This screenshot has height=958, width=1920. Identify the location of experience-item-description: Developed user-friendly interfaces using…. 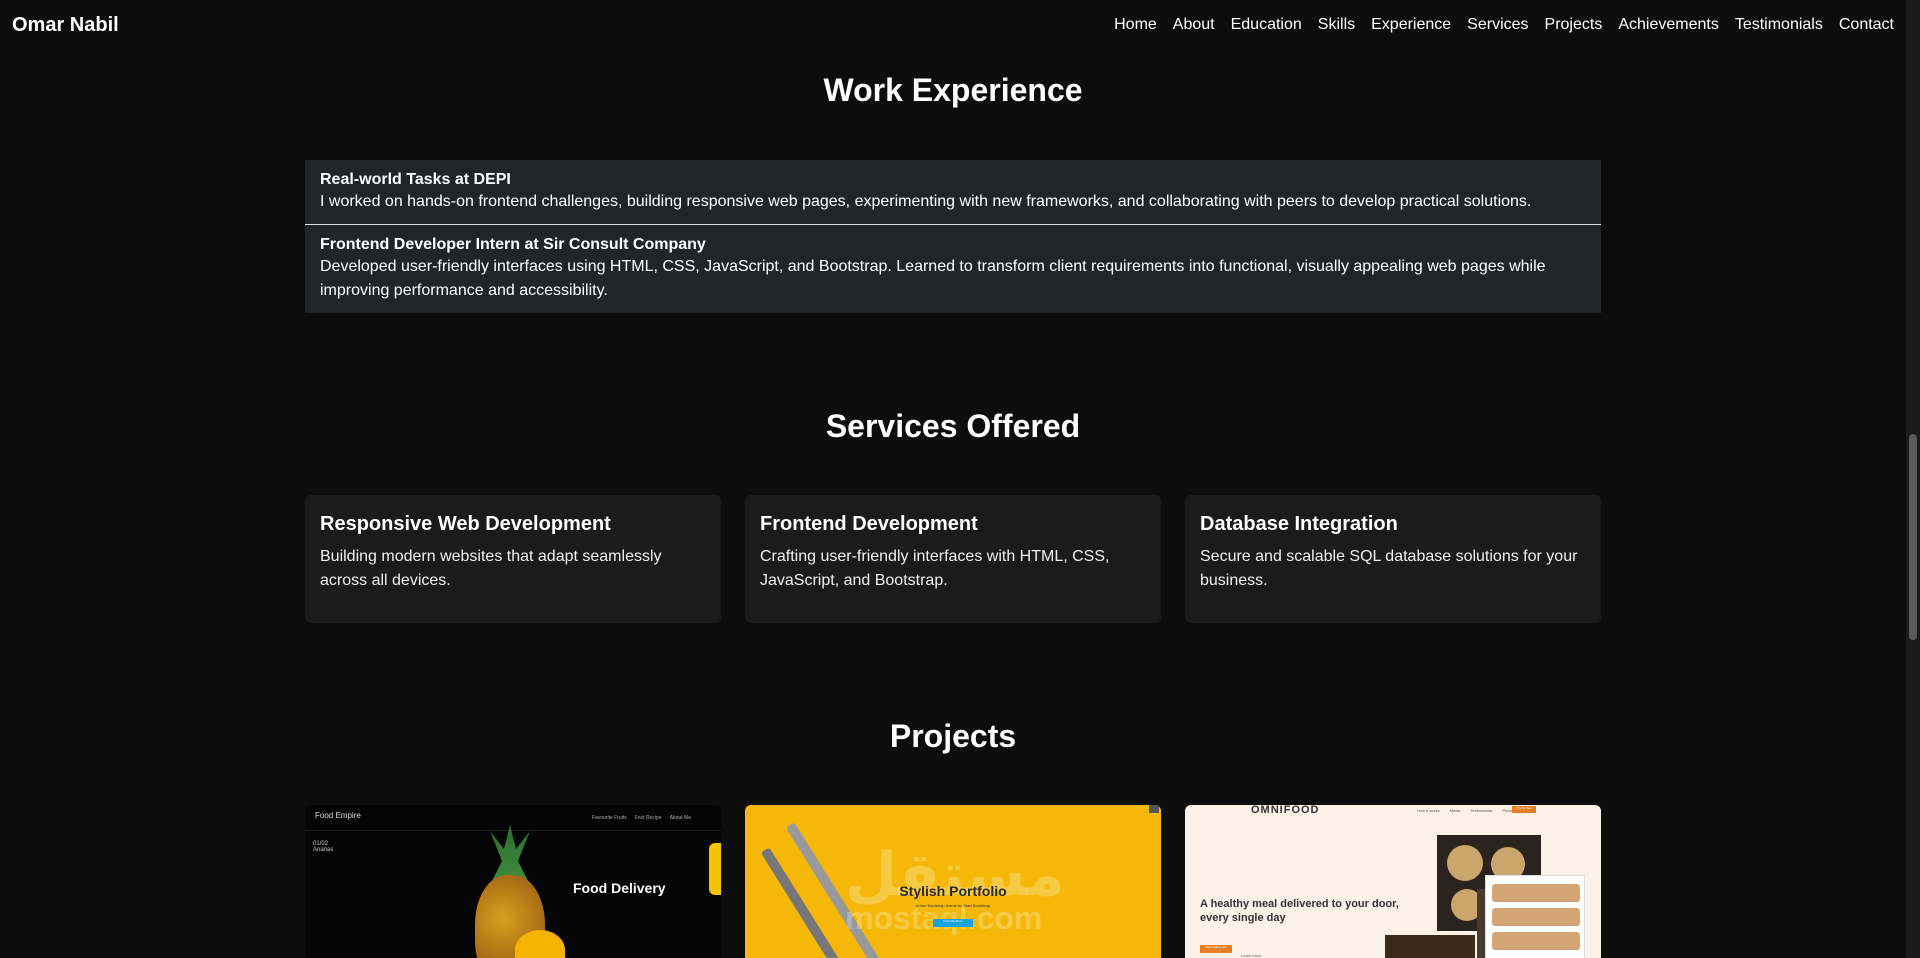
(933, 278).